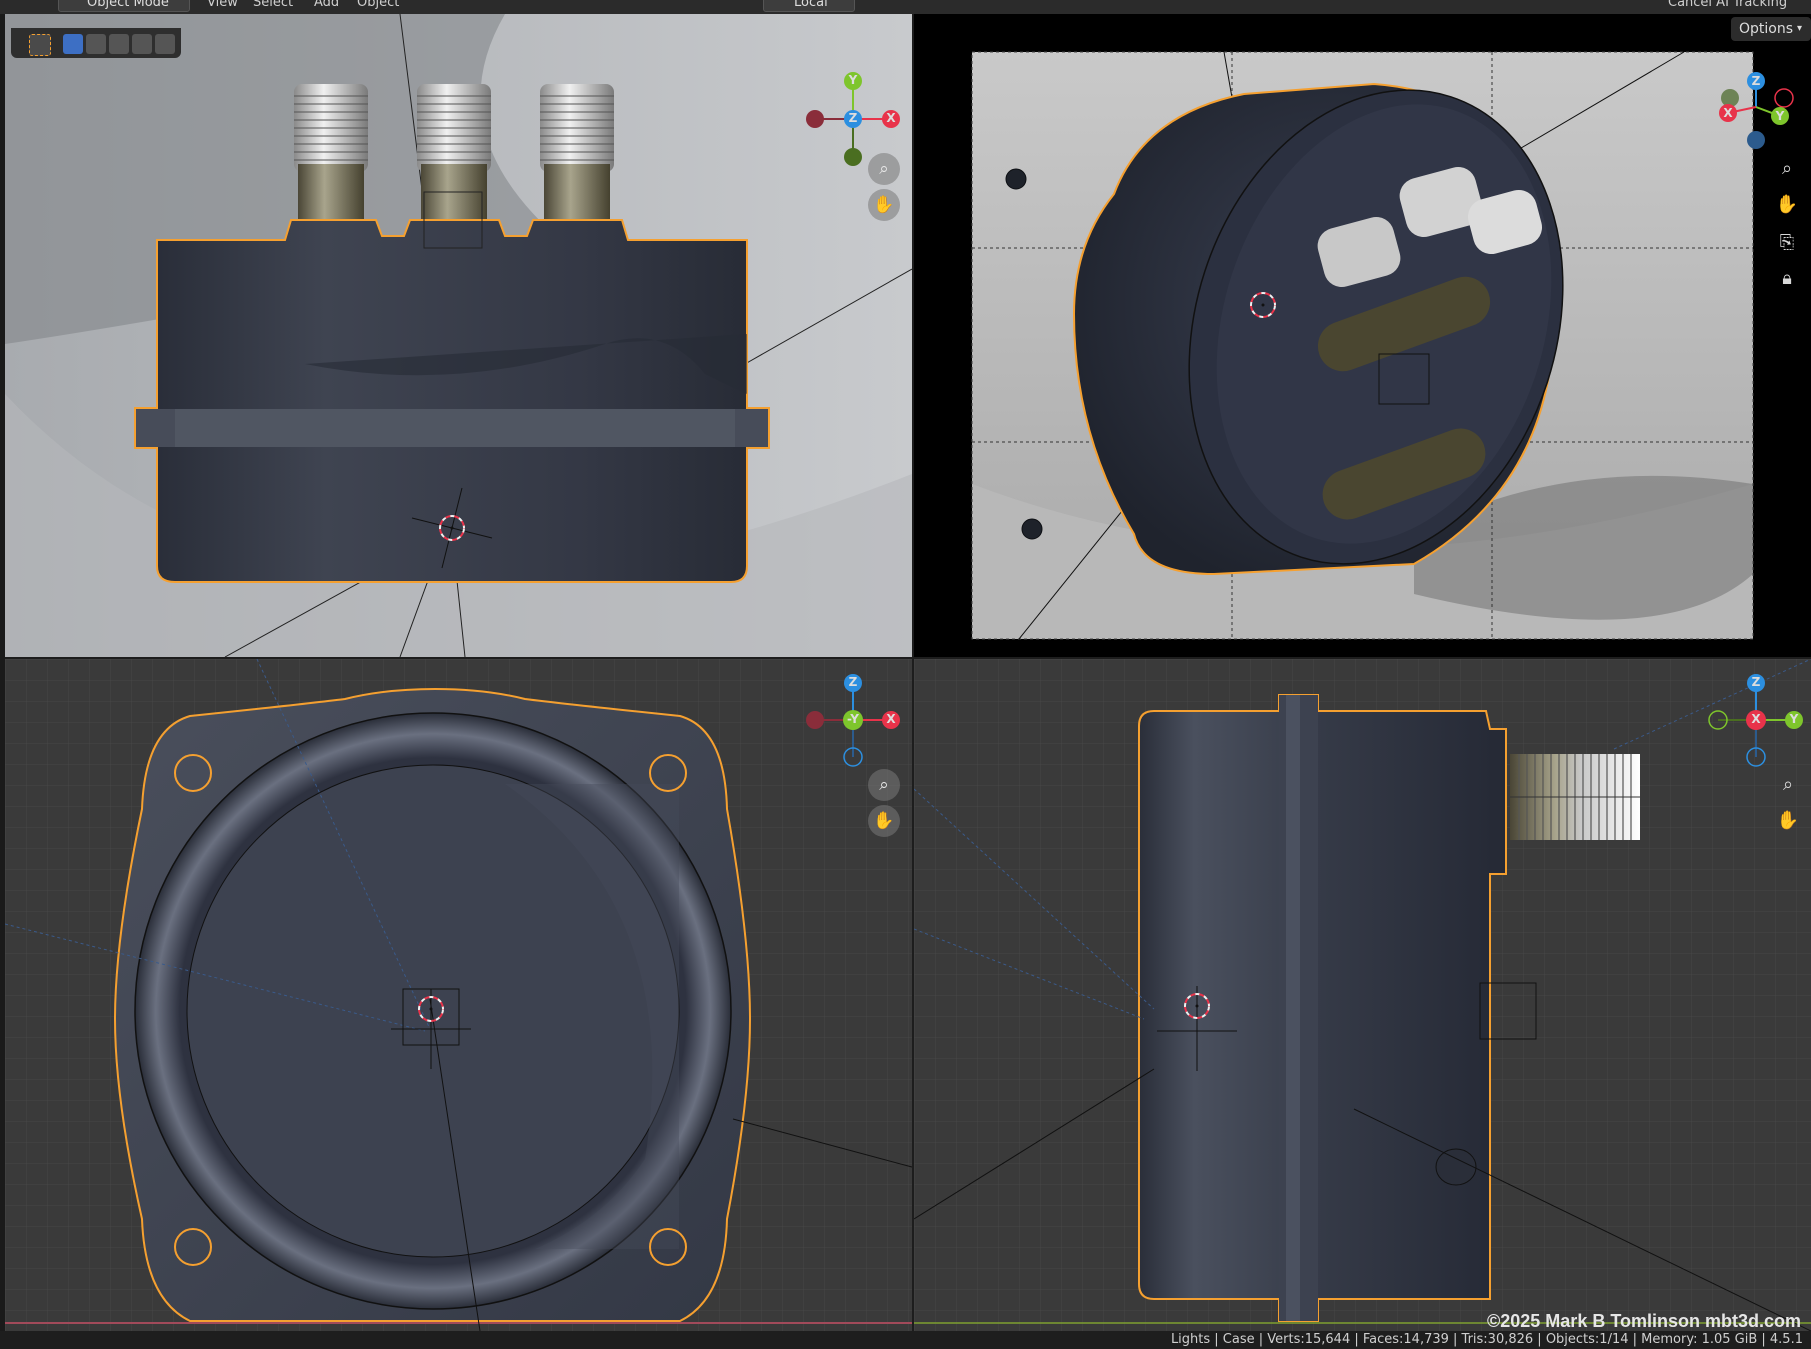 The image size is (1811, 1349). Describe the element at coordinates (1787, 242) in the screenshot. I see `camera-view-icon: ⎘` at that location.